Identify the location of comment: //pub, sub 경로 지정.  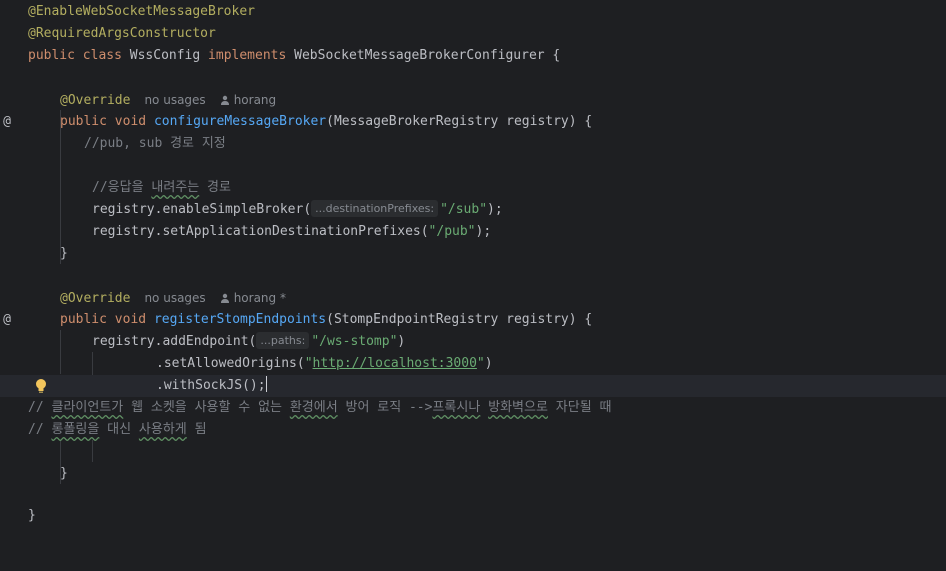
(155, 143).